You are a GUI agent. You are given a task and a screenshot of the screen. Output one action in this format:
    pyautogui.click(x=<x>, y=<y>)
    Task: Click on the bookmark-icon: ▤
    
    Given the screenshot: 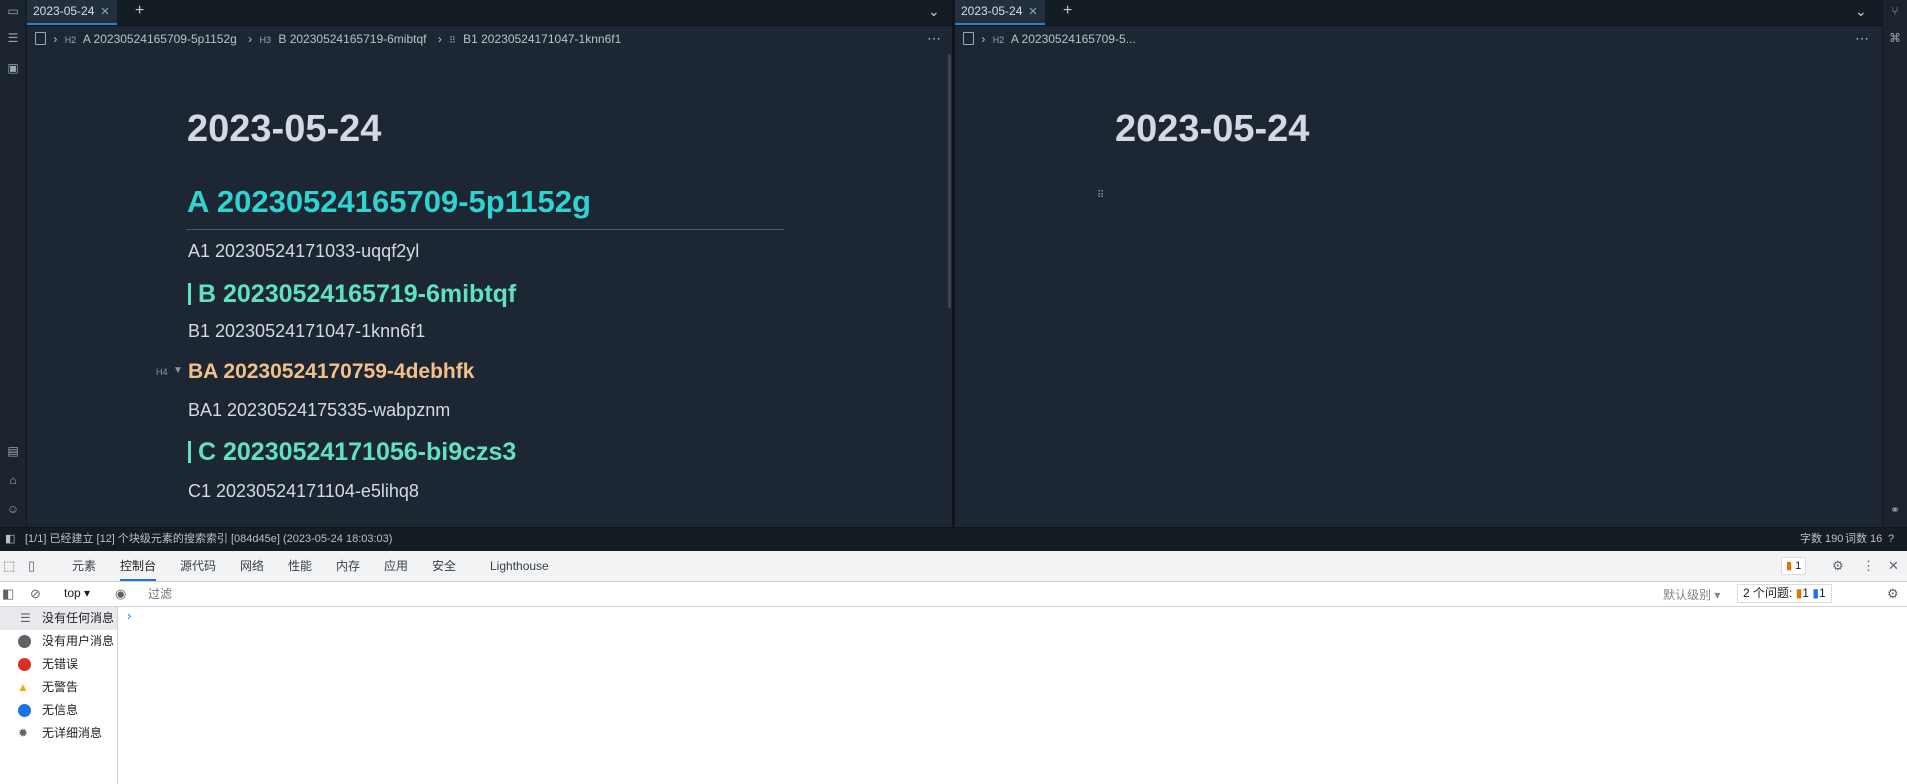 What is the action you would take?
    pyautogui.click(x=13, y=451)
    